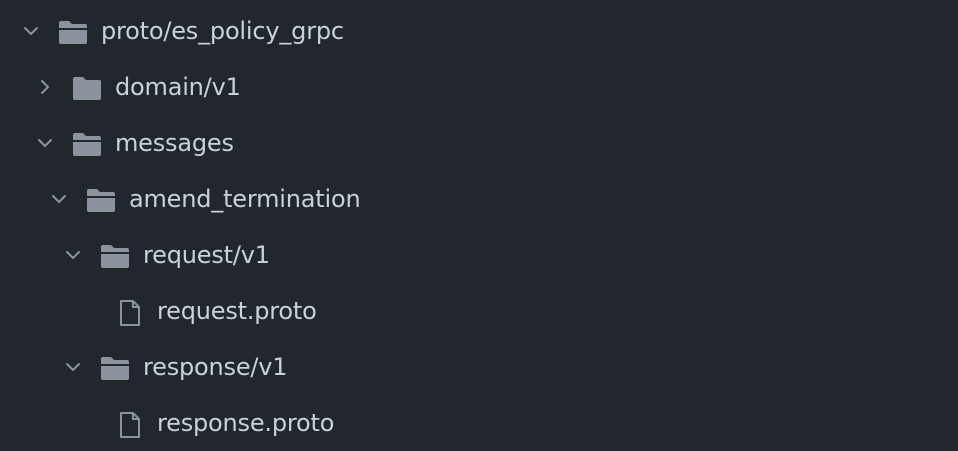  I want to click on tree-row-label: amend_termination, so click(245, 199).